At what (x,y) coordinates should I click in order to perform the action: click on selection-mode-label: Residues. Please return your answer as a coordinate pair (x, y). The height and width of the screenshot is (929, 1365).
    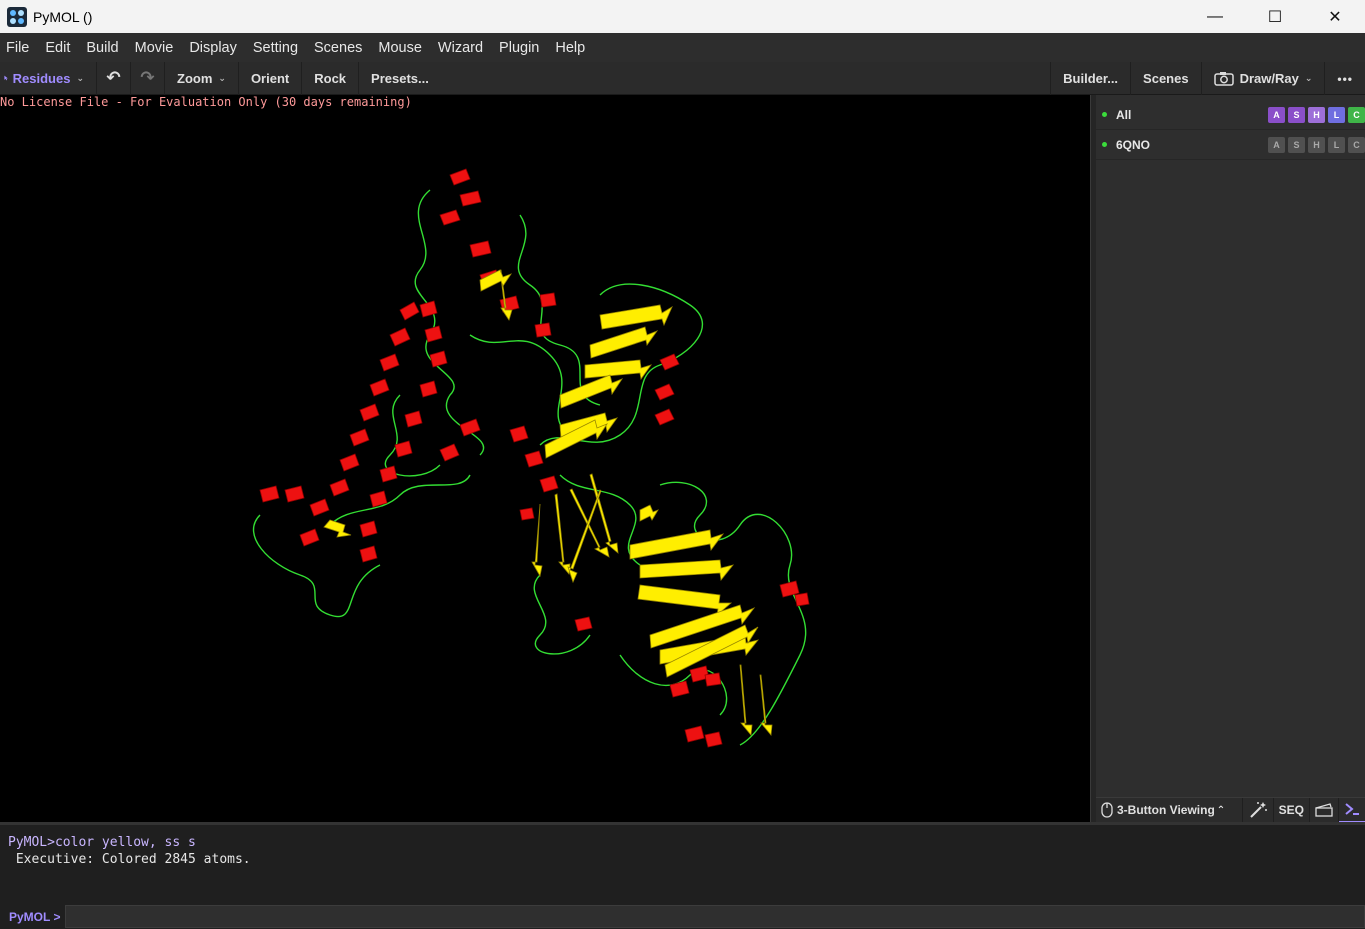
    Looking at the image, I should click on (41, 78).